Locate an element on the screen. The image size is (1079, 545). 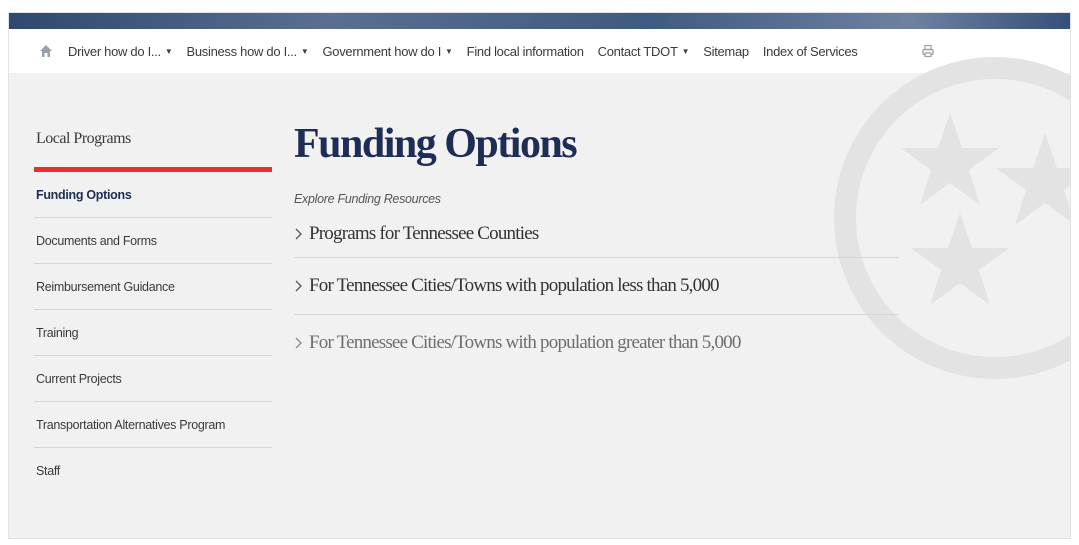
nav-business: Business how do I... ▼ is located at coordinates (247, 51).